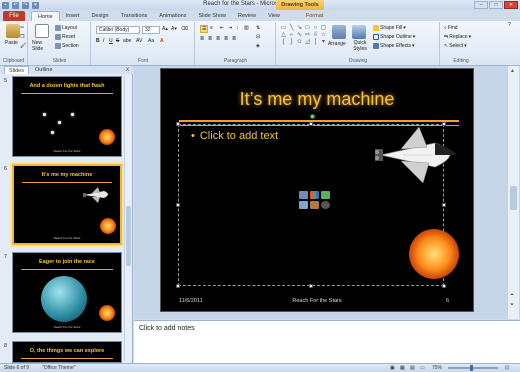 The image size is (520, 372). What do you see at coordinates (455, 46) in the screenshot?
I see `select-button: ↖ Select ▾` at bounding box center [455, 46].